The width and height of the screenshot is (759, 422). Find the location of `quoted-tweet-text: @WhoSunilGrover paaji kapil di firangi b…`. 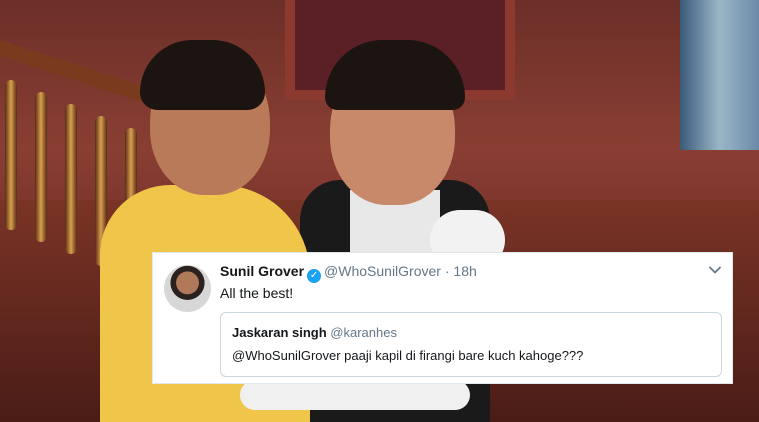

quoted-tweet-text: @WhoSunilGrover paaji kapil di firangi b… is located at coordinates (408, 355).